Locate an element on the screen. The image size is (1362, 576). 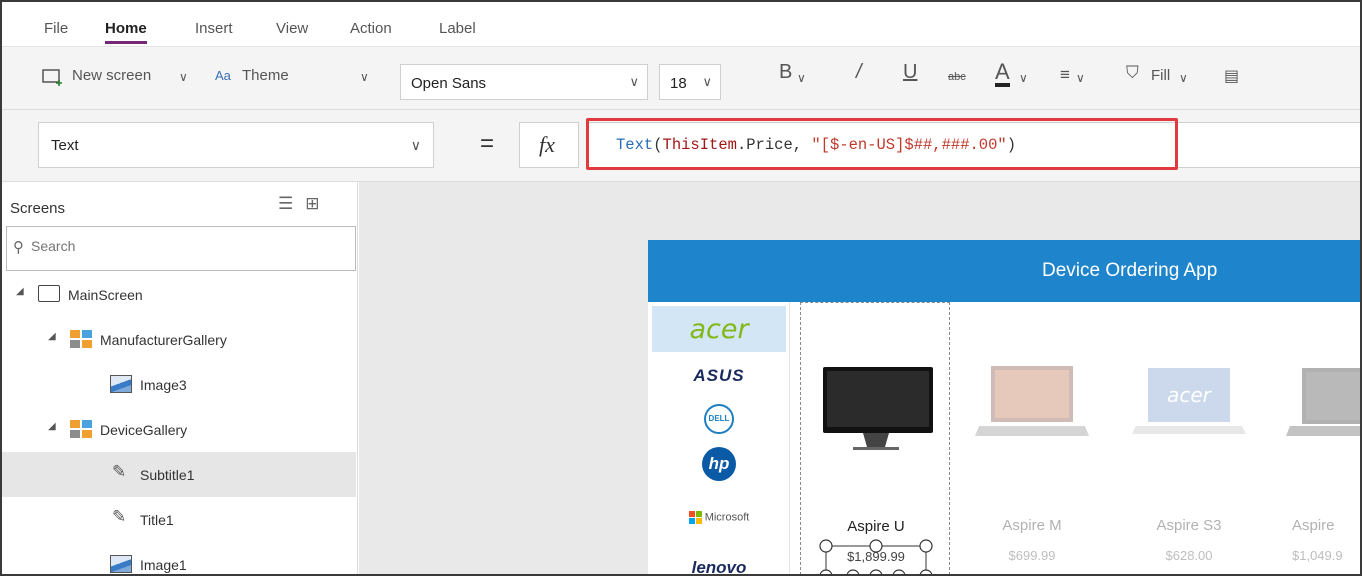
fx-icon: fx is located at coordinates (547, 144).